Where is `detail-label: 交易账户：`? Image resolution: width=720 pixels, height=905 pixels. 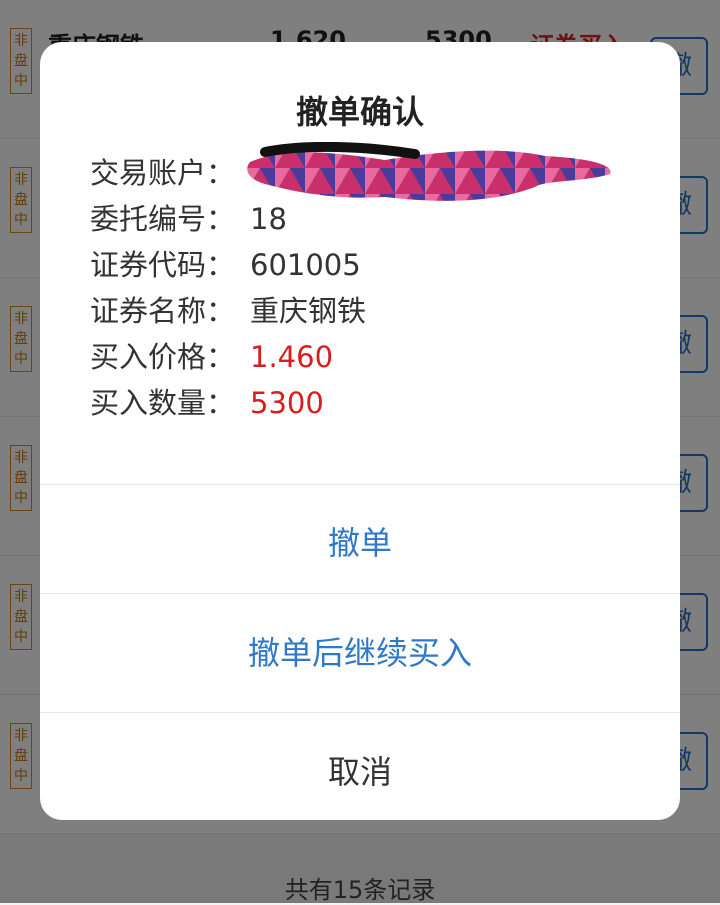
detail-label: 交易账户： is located at coordinates (163, 173).